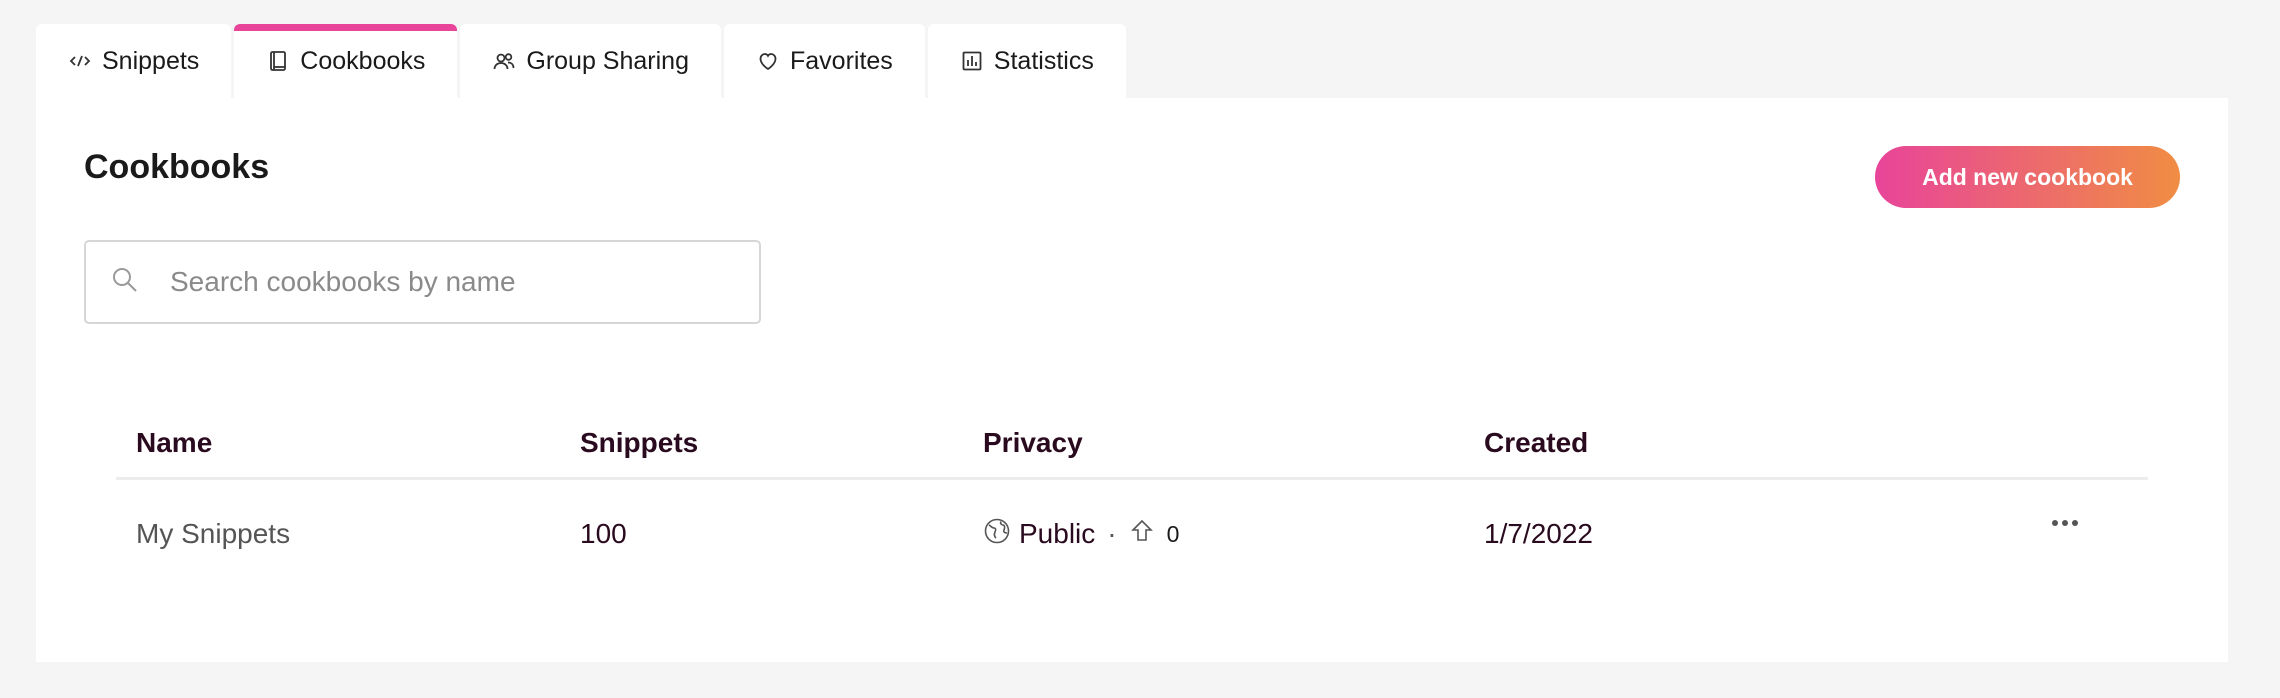 This screenshot has height=698, width=2280. What do you see at coordinates (1142, 534) in the screenshot?
I see `upvote-icon` at bounding box center [1142, 534].